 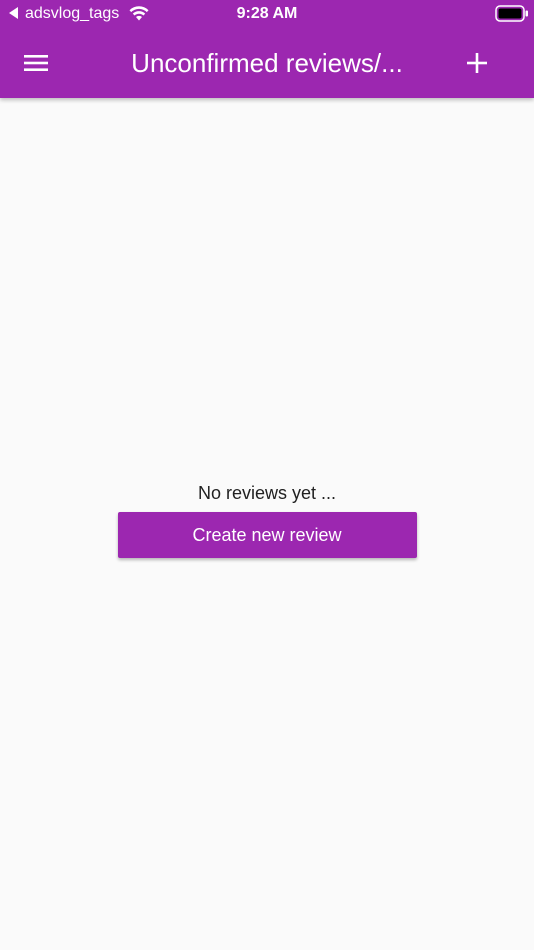 I want to click on hamburger-menu-icon, so click(x=36, y=63).